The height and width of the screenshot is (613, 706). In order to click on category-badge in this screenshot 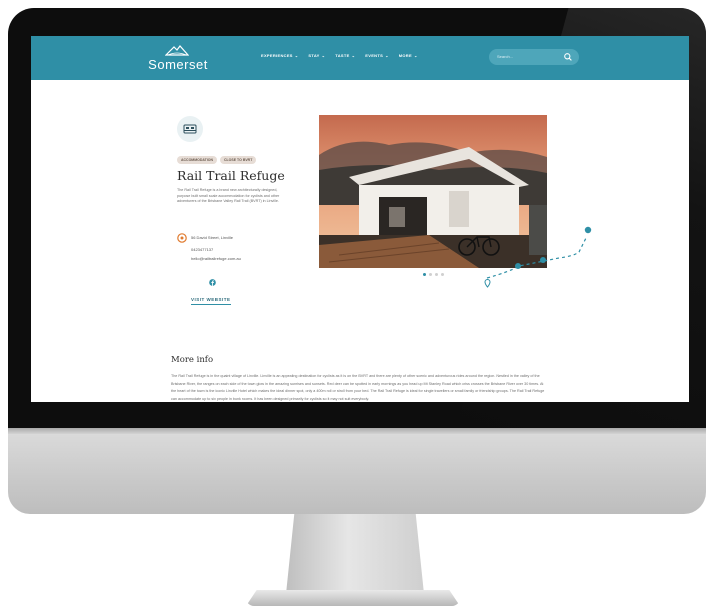, I will do `click(190, 129)`.